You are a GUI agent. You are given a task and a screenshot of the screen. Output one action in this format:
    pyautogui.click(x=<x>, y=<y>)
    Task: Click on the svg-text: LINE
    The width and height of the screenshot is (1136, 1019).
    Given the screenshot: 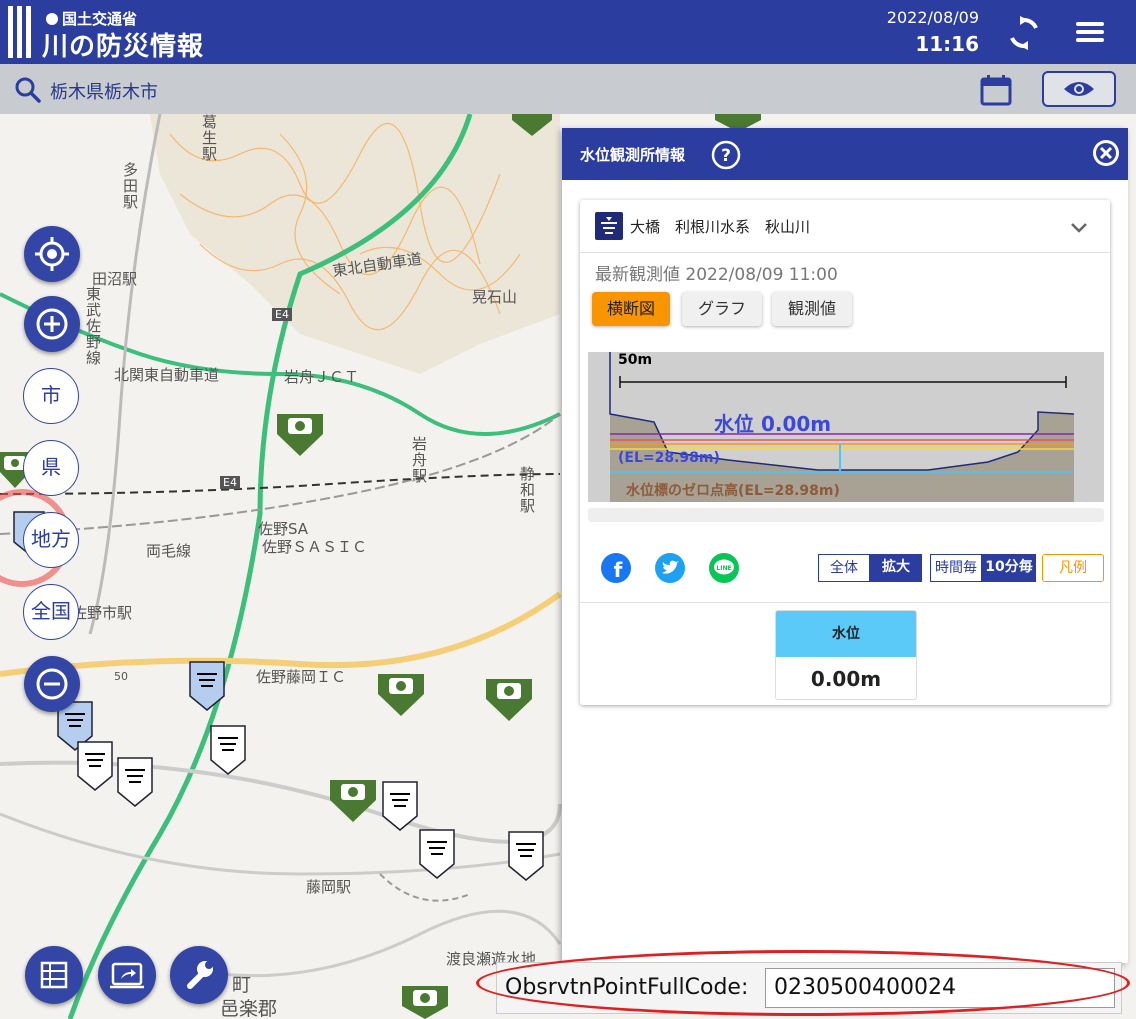 What is the action you would take?
    pyautogui.click(x=723, y=568)
    